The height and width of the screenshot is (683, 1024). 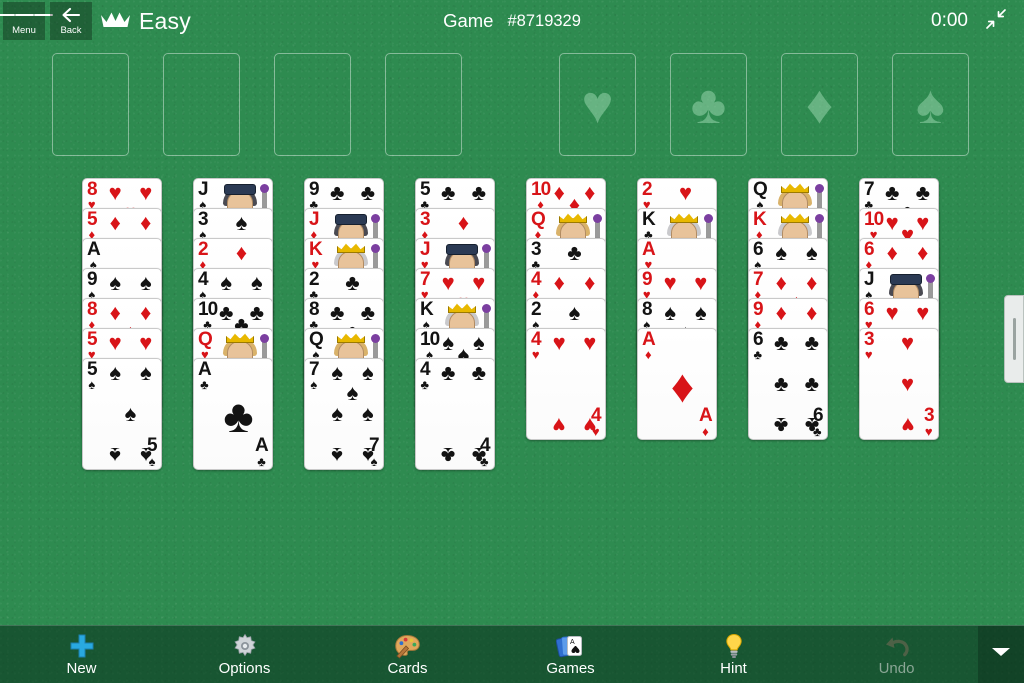 I want to click on card-corner-index: 6 ♥, so click(x=869, y=315).